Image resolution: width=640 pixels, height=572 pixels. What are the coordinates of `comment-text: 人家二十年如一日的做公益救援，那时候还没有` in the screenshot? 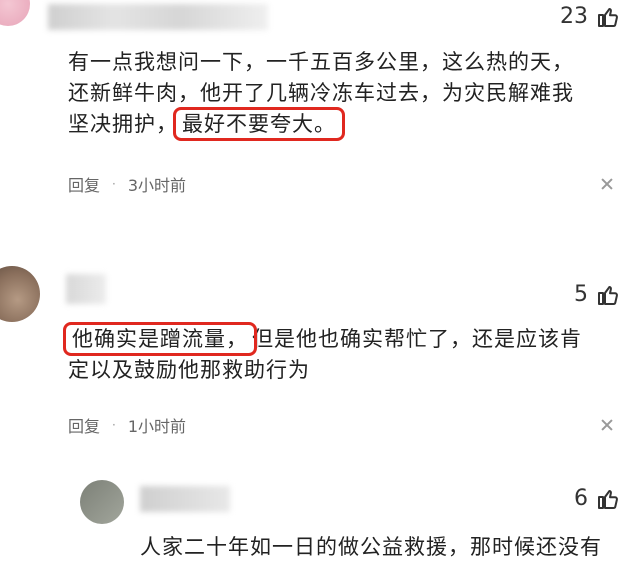 It's located at (385, 547).